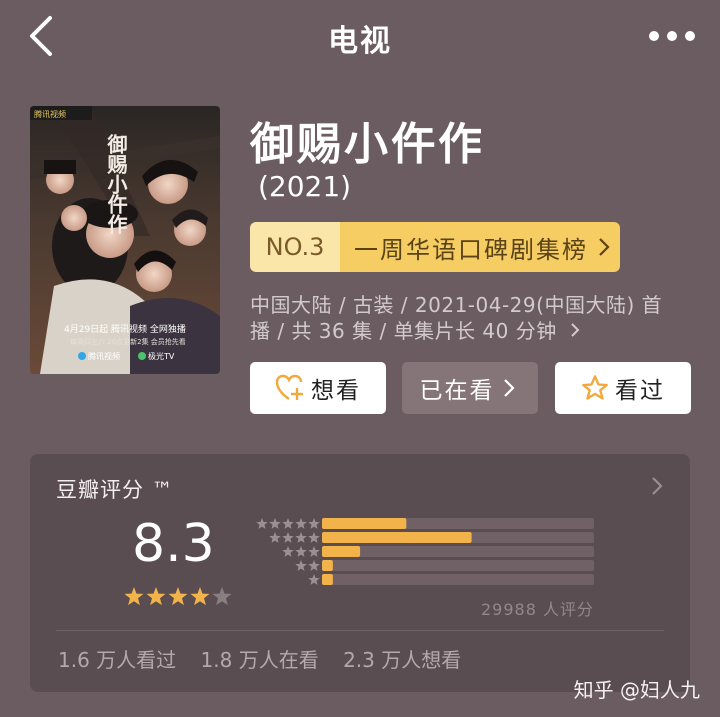  What do you see at coordinates (471, 249) in the screenshot?
I see `rank-list-label: 一周华语口碑剧集榜` at bounding box center [471, 249].